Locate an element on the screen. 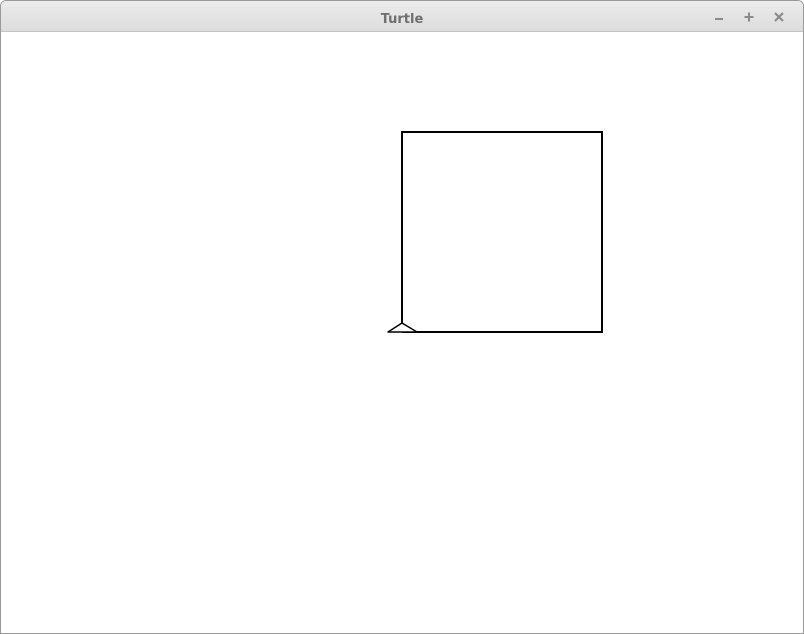 This screenshot has width=804, height=634. turtle-cursor-icon is located at coordinates (402, 327).